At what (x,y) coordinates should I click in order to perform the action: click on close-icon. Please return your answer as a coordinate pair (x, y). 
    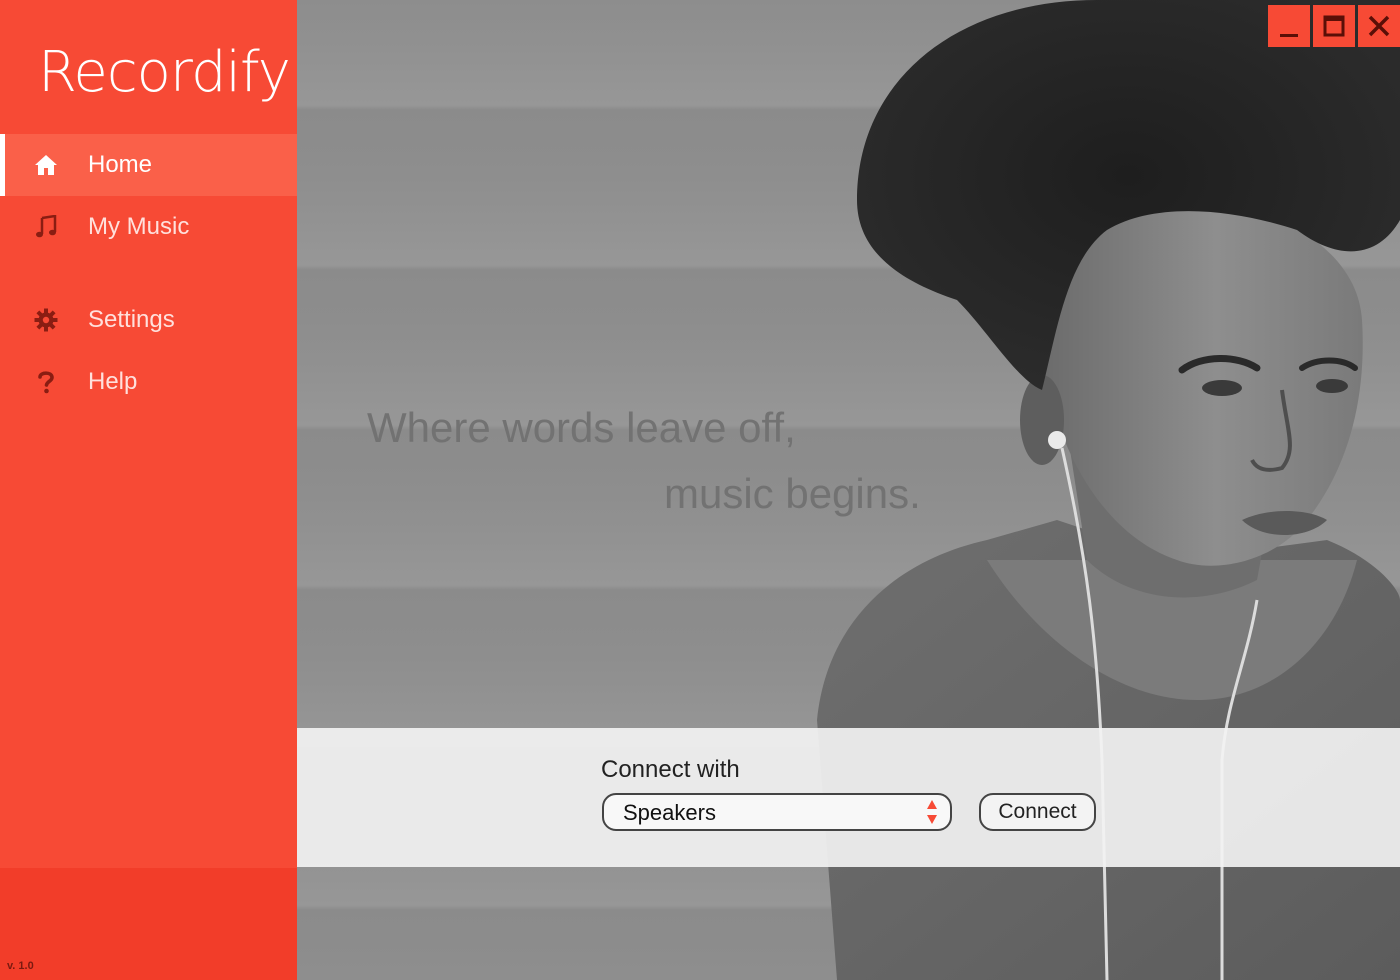
    Looking at the image, I should click on (1379, 26).